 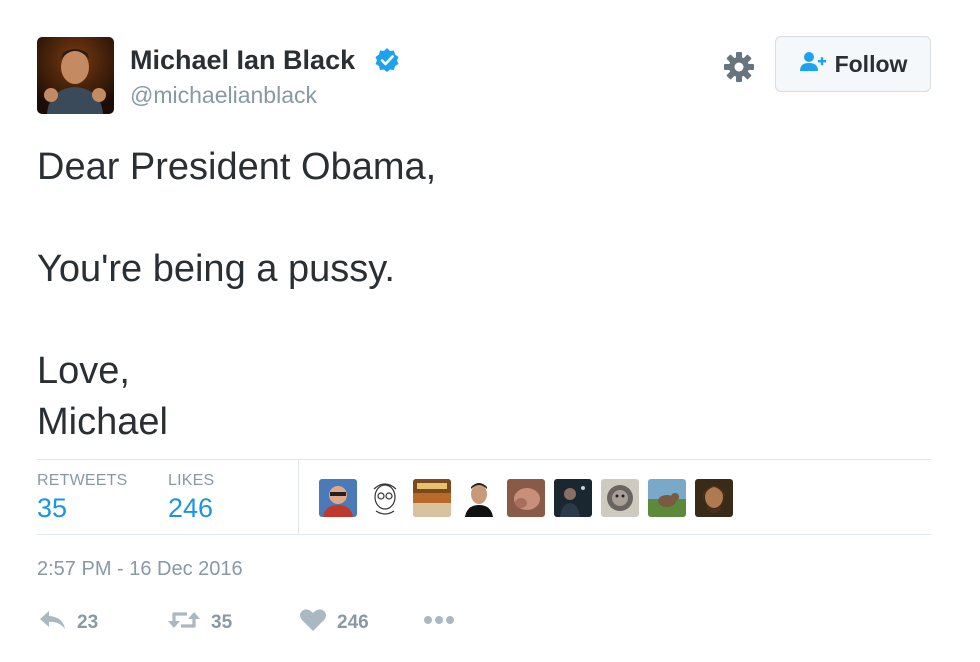 What do you see at coordinates (313, 622) in the screenshot?
I see `heart-icon` at bounding box center [313, 622].